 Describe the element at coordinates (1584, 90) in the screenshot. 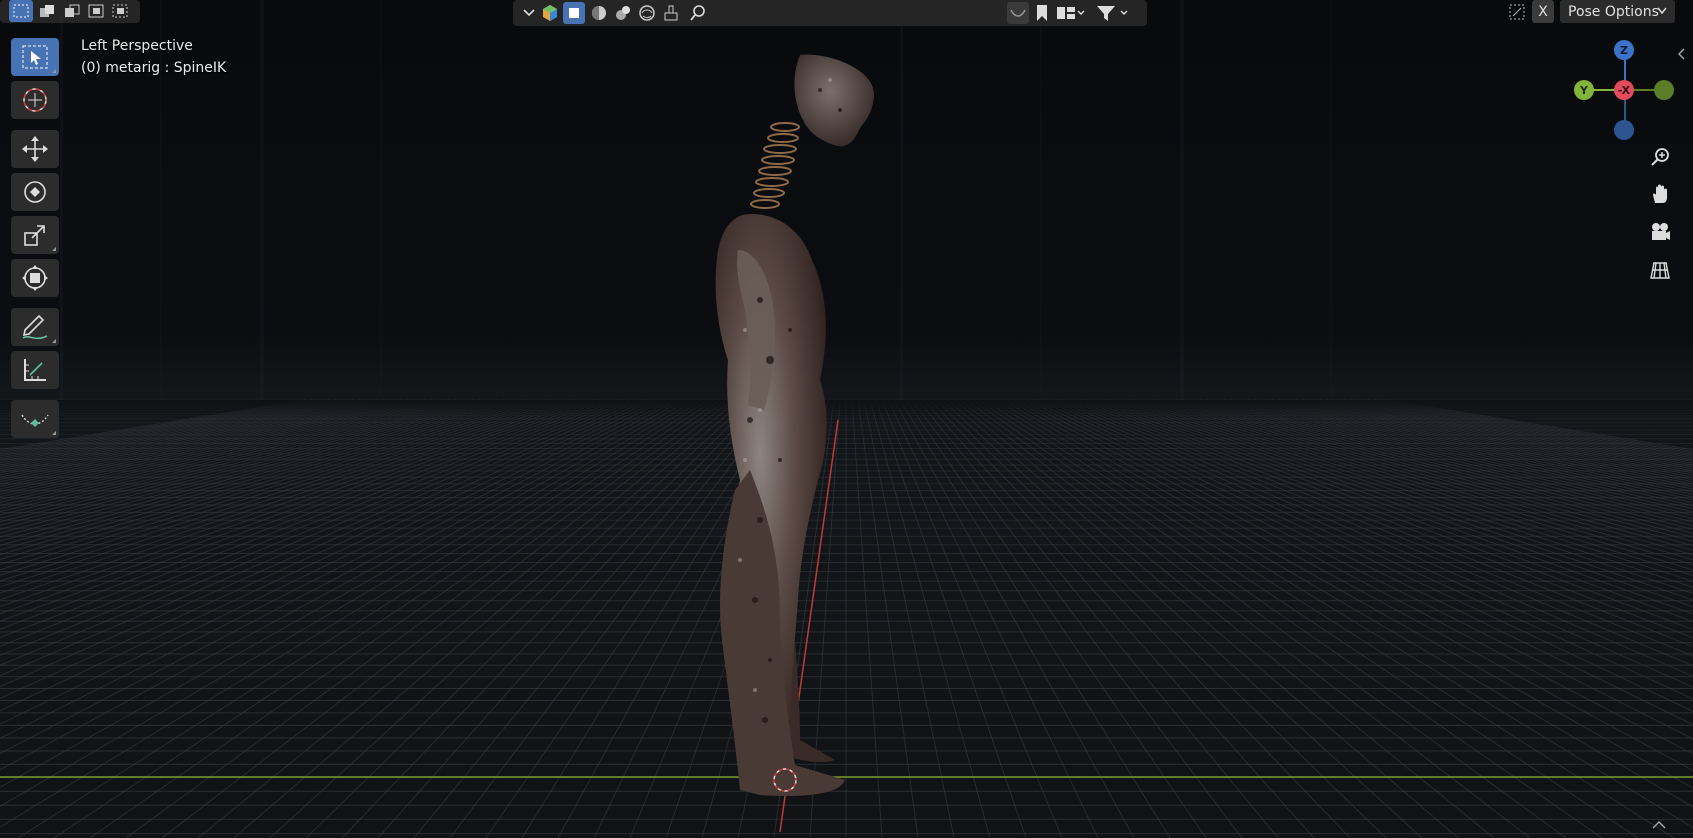

I see `gizmo-y: Y` at that location.